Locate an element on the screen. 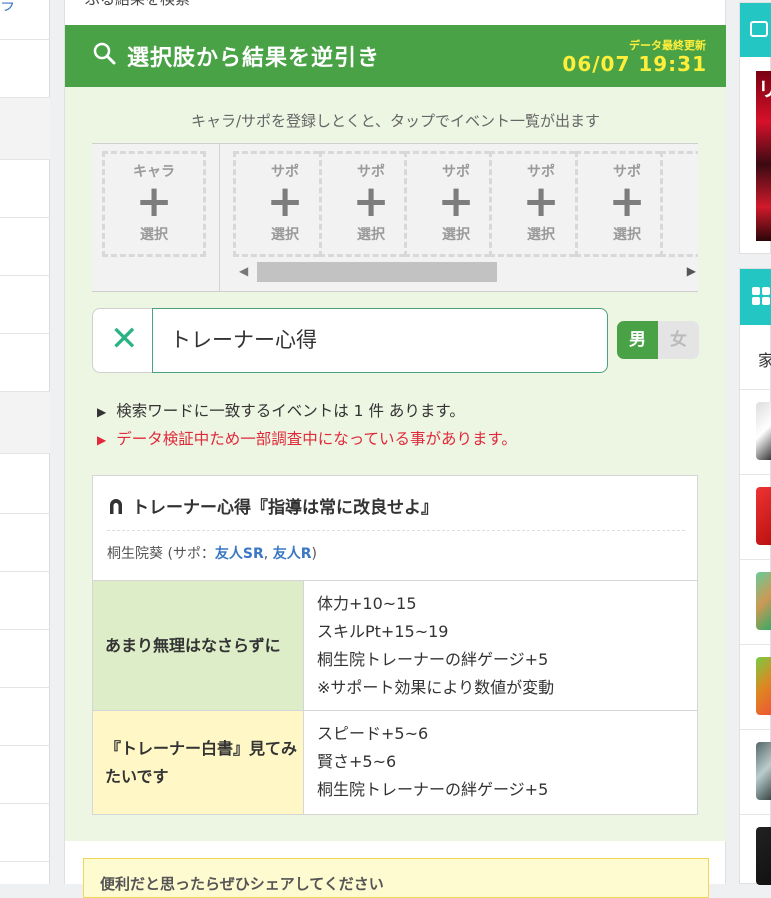 The image size is (771, 898). search-icon is located at coordinates (104, 53).